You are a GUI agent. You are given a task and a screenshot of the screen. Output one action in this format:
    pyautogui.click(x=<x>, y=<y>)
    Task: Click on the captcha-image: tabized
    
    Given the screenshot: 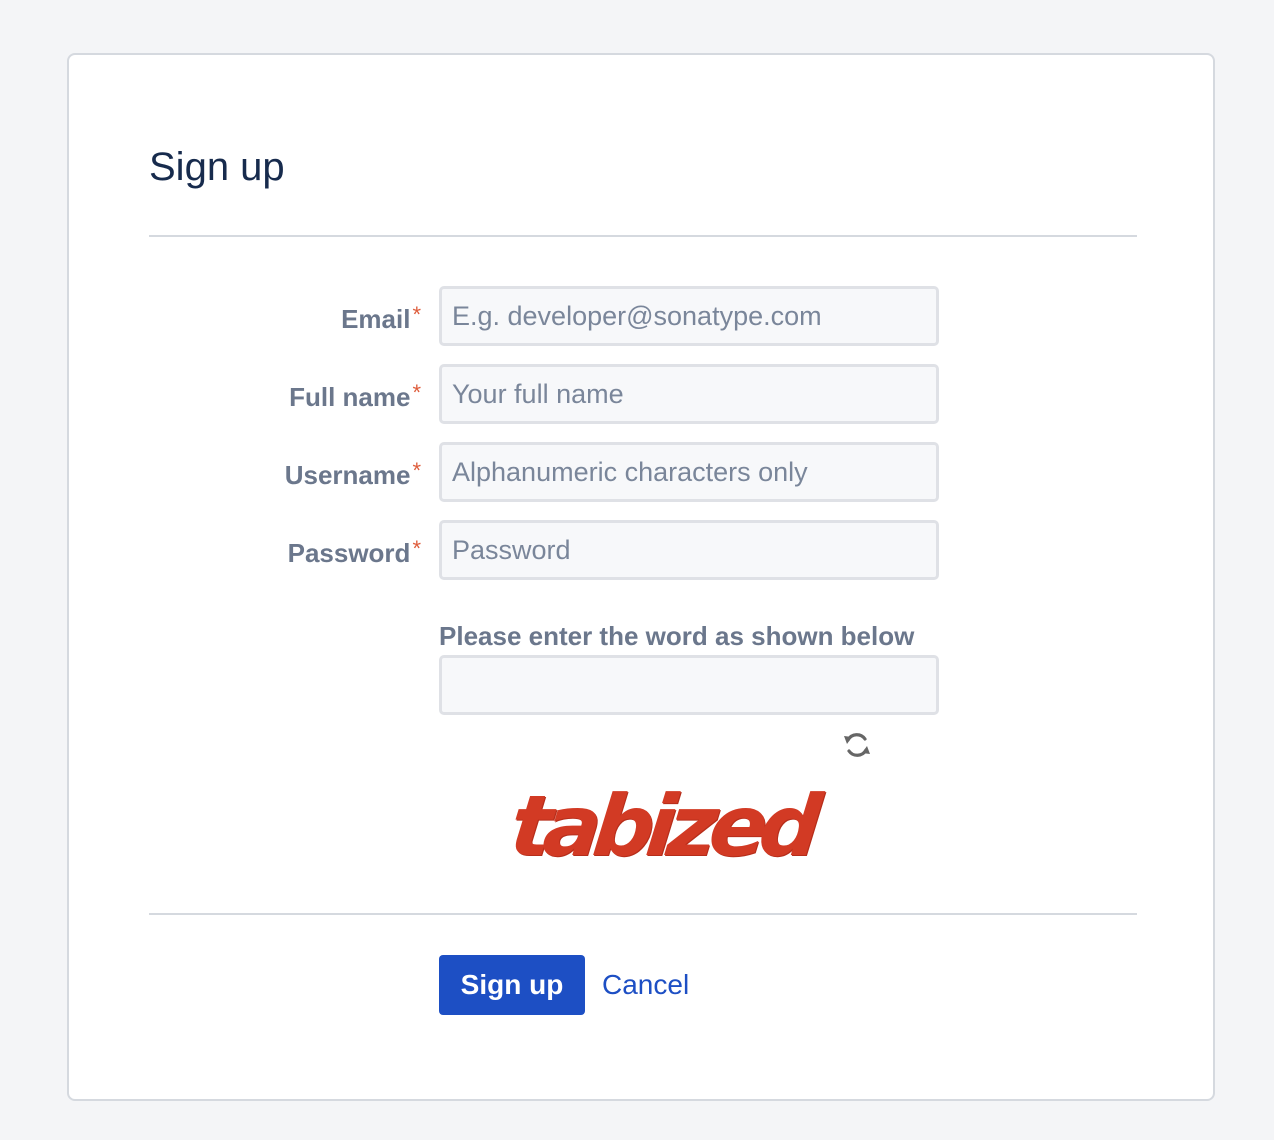 What is the action you would take?
    pyautogui.click(x=662, y=826)
    